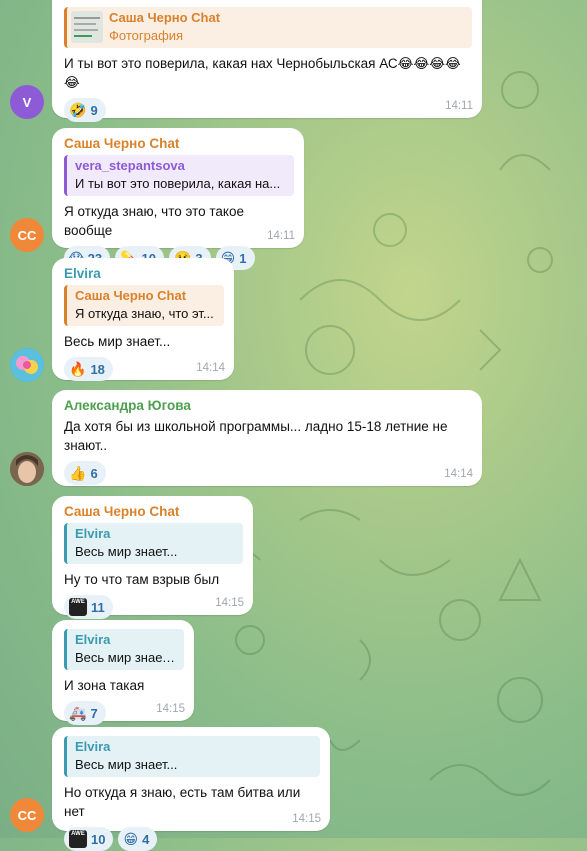  I want to click on reaction-chip: 😁 4, so click(138, 839).